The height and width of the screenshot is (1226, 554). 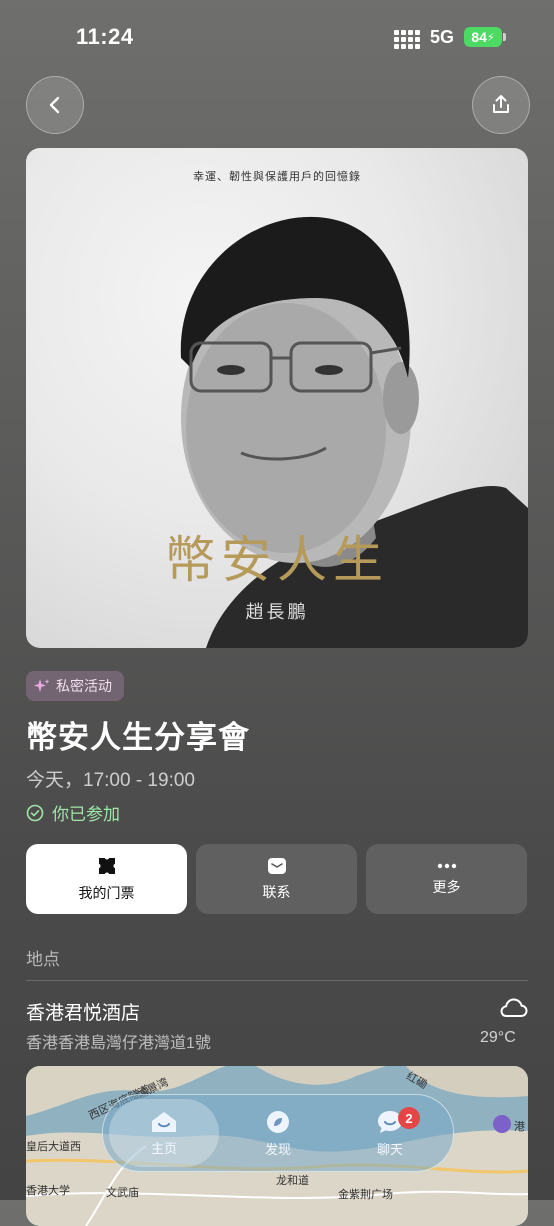 I want to click on venue-address: 香港香港島灣仔港灣道1號, so click(x=118, y=1041).